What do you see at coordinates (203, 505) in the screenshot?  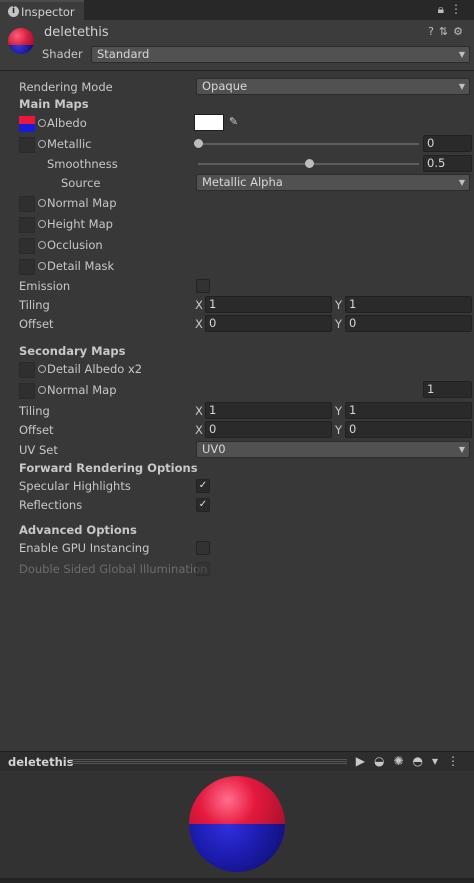 I see `reflections-checkbox: ✓` at bounding box center [203, 505].